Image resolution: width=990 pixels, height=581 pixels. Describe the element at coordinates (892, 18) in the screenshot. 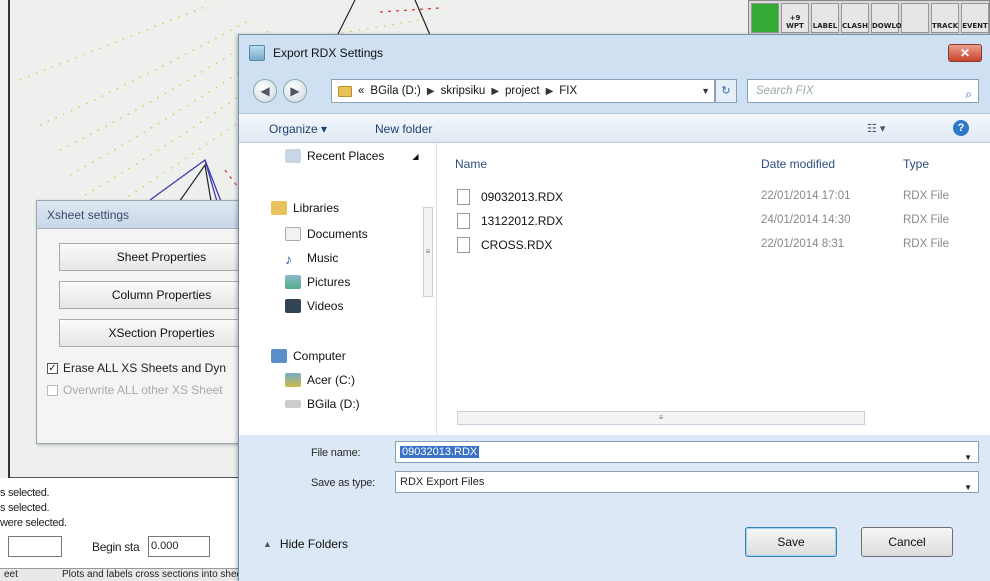

I see `download-button: DOWLOAD` at that location.